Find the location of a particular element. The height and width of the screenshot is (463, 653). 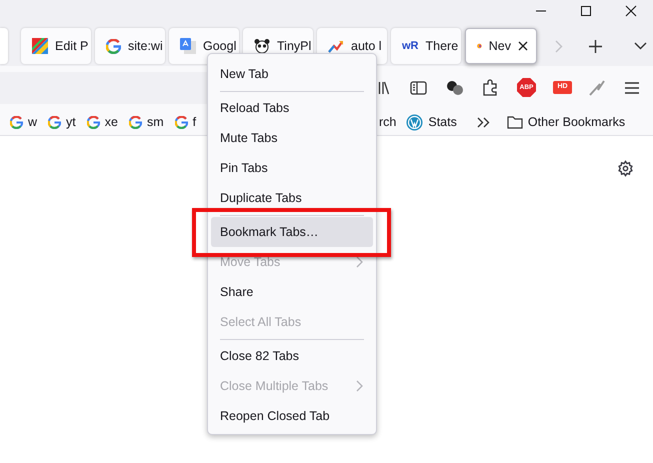

menu-item: Mute Tabs is located at coordinates (292, 138).